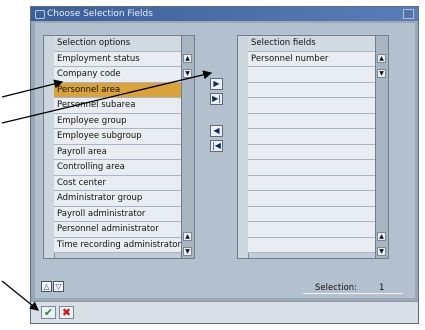 The width and height of the screenshot is (425, 330). I want to click on callout-arrow-add-button, so click(107, 97).